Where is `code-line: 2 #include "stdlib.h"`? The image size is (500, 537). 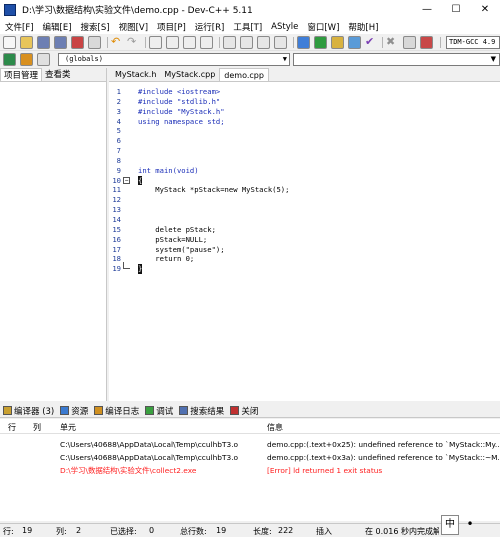
code-line: 2 #include "stdlib.h" is located at coordinates (304, 102).